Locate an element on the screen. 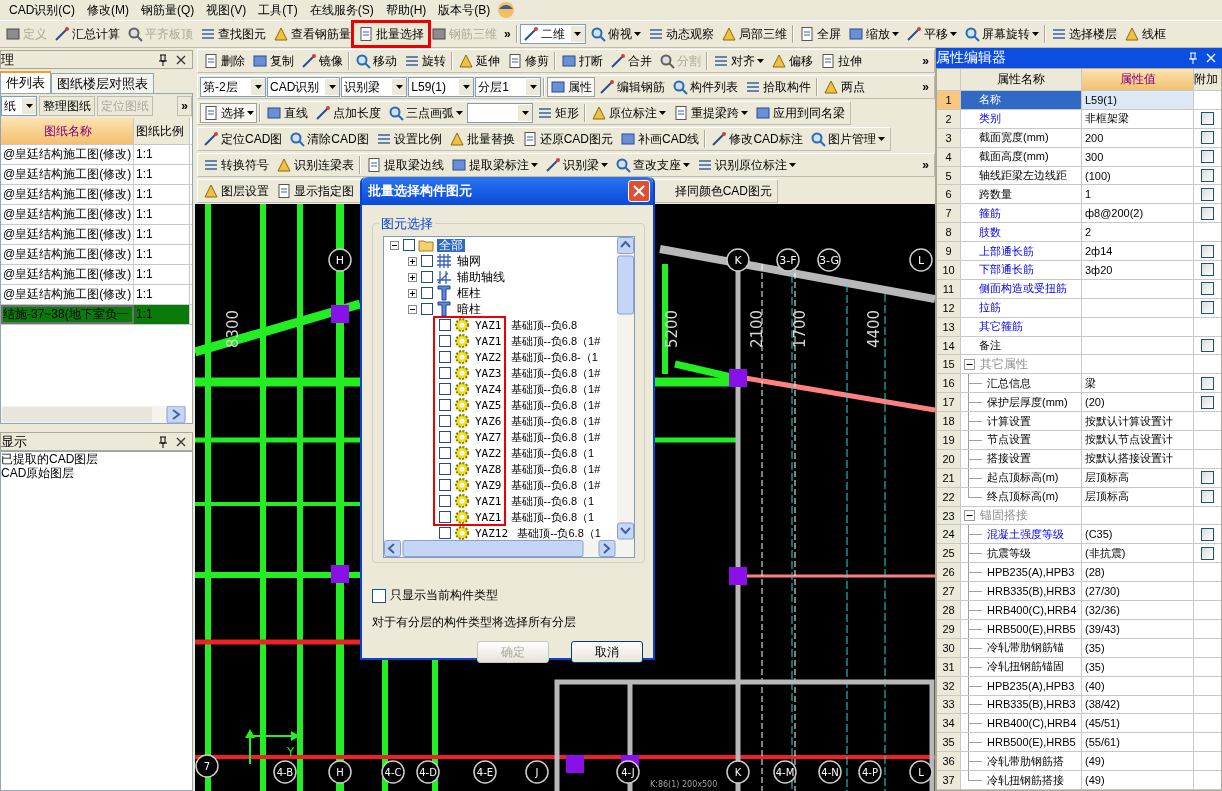 The height and width of the screenshot is (791, 1222). toolbar-button: 识别连梁表 is located at coordinates (315, 165).